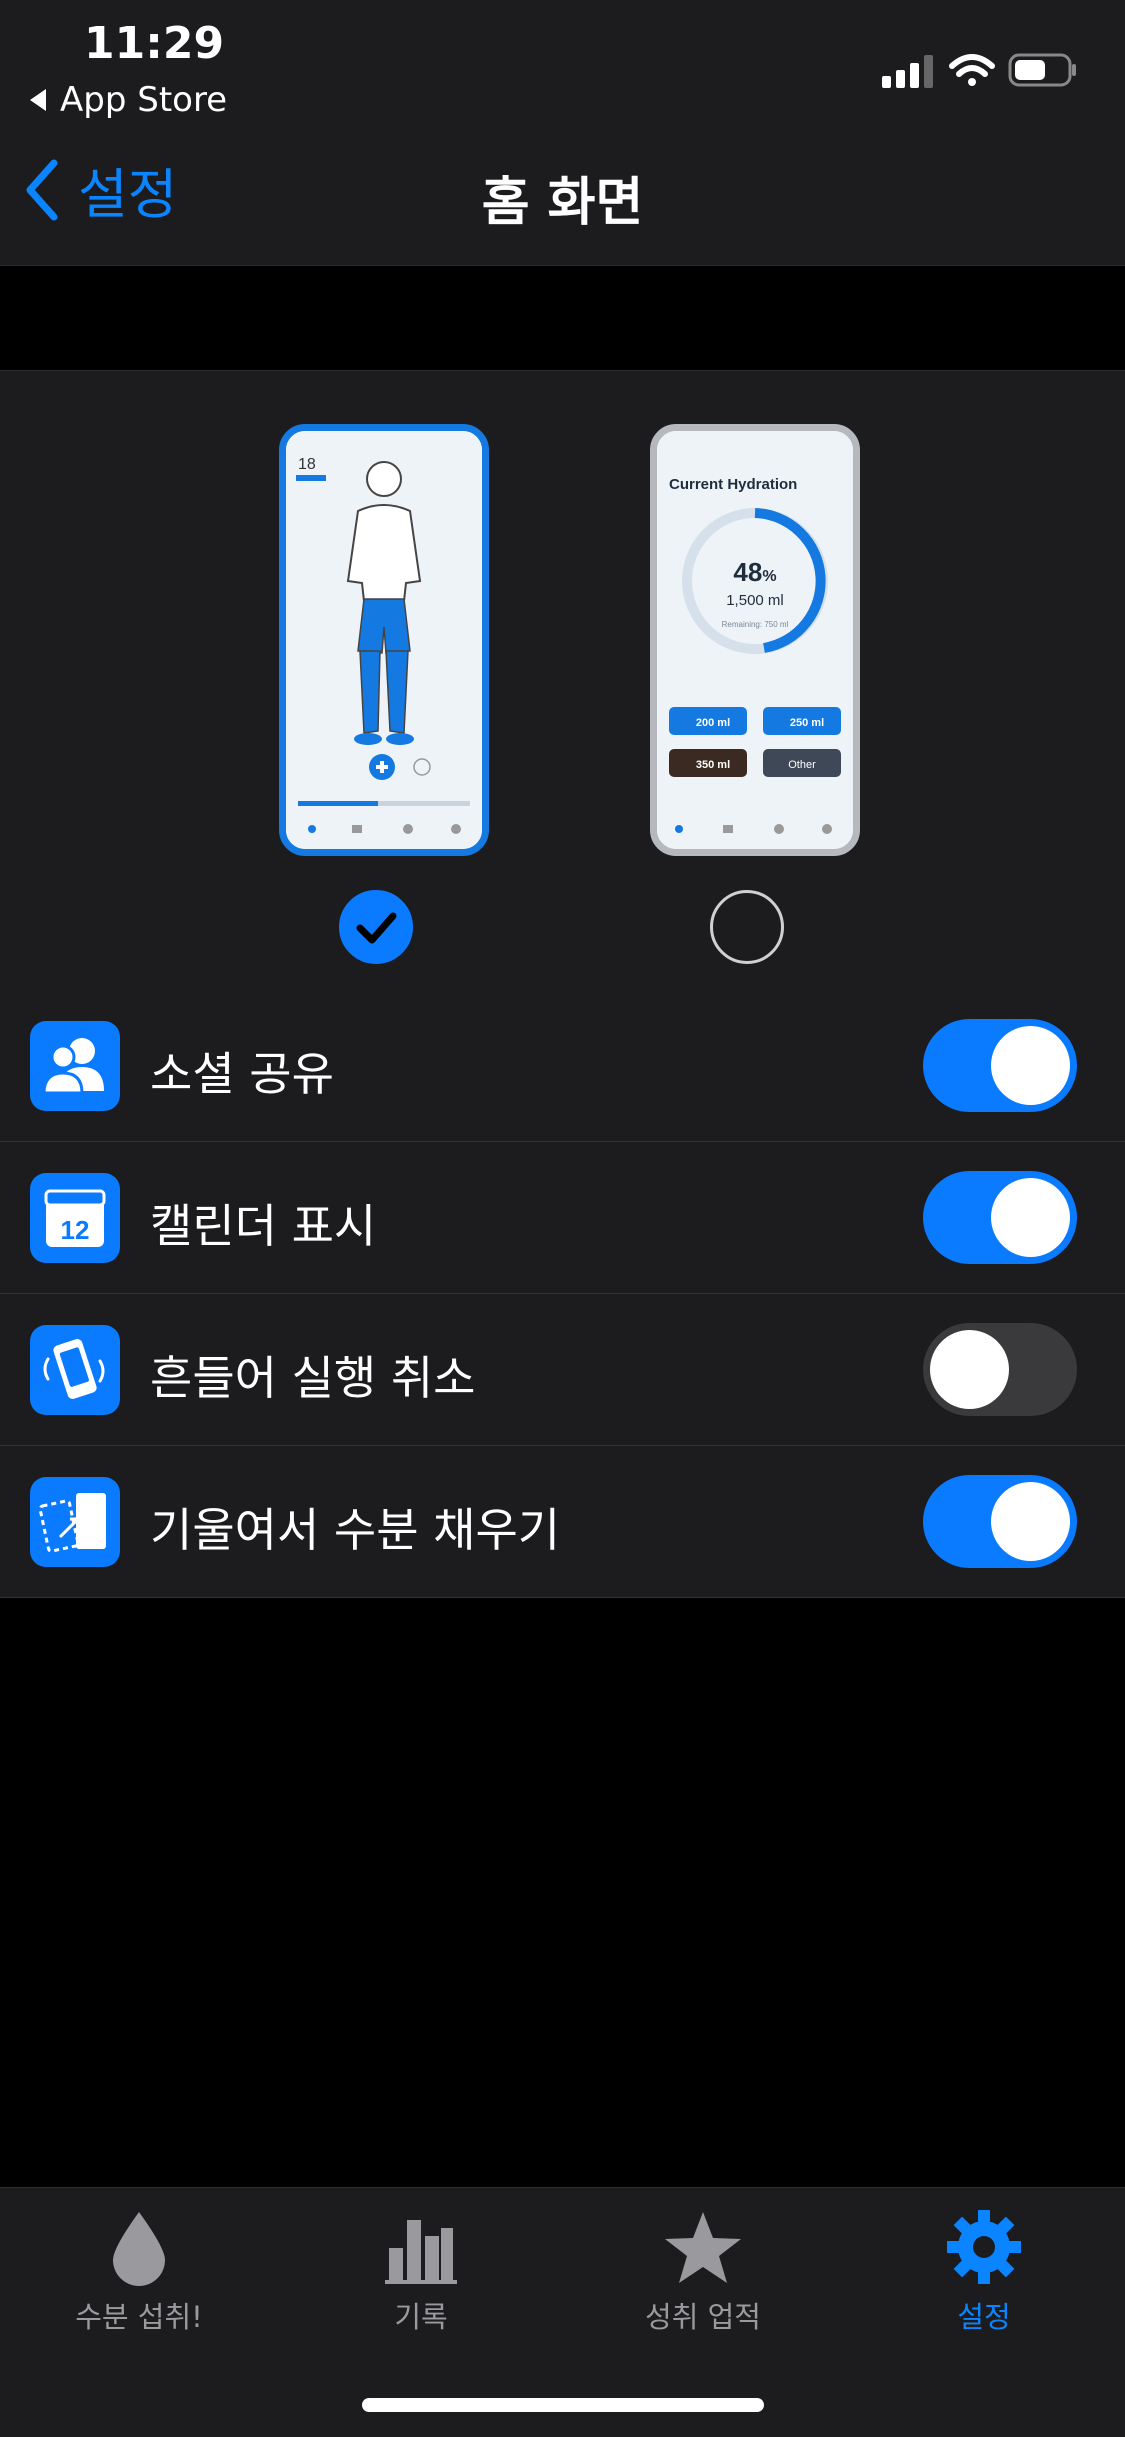 The width and height of the screenshot is (1125, 2437). I want to click on preview-date: 18, so click(307, 464).